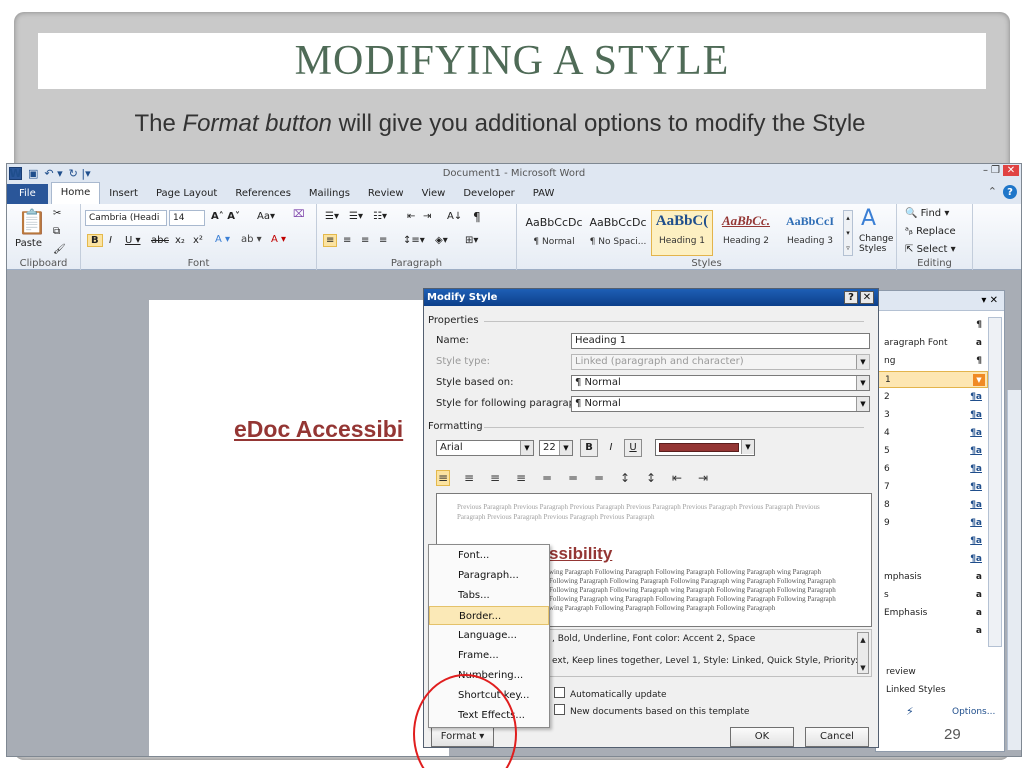 This screenshot has width=1024, height=768. Describe the element at coordinates (932, 577) in the screenshot. I see `style-list-item: mphasis a` at that location.